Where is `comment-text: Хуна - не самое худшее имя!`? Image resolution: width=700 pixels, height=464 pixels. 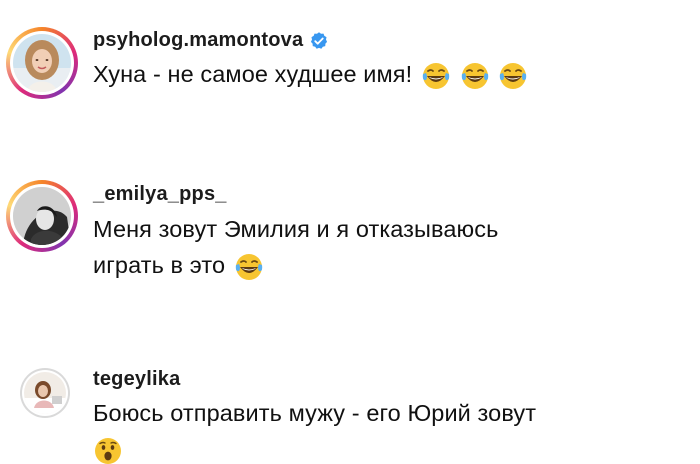 comment-text: Хуна - не самое худшее имя! is located at coordinates (388, 74).